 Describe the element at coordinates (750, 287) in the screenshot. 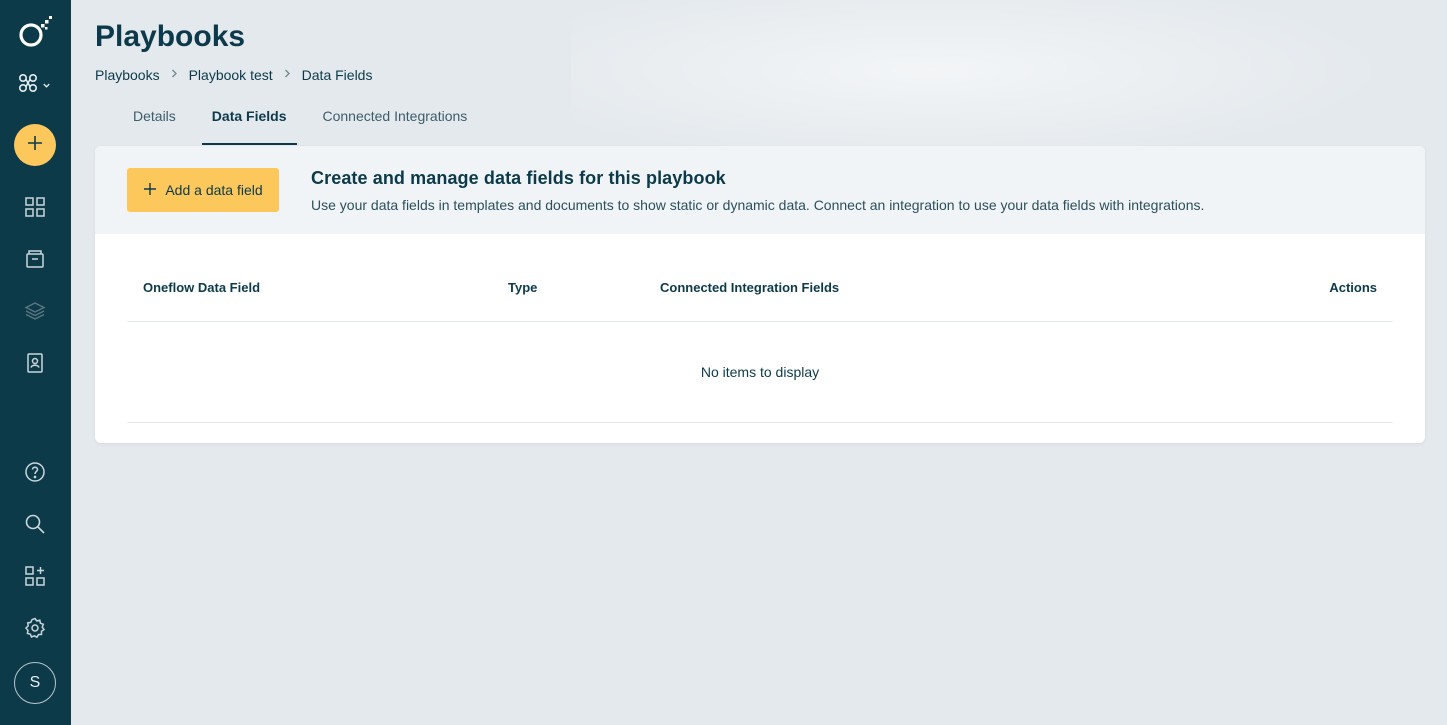

I see `column-header-integration-fields: Connected Integration Fields` at that location.